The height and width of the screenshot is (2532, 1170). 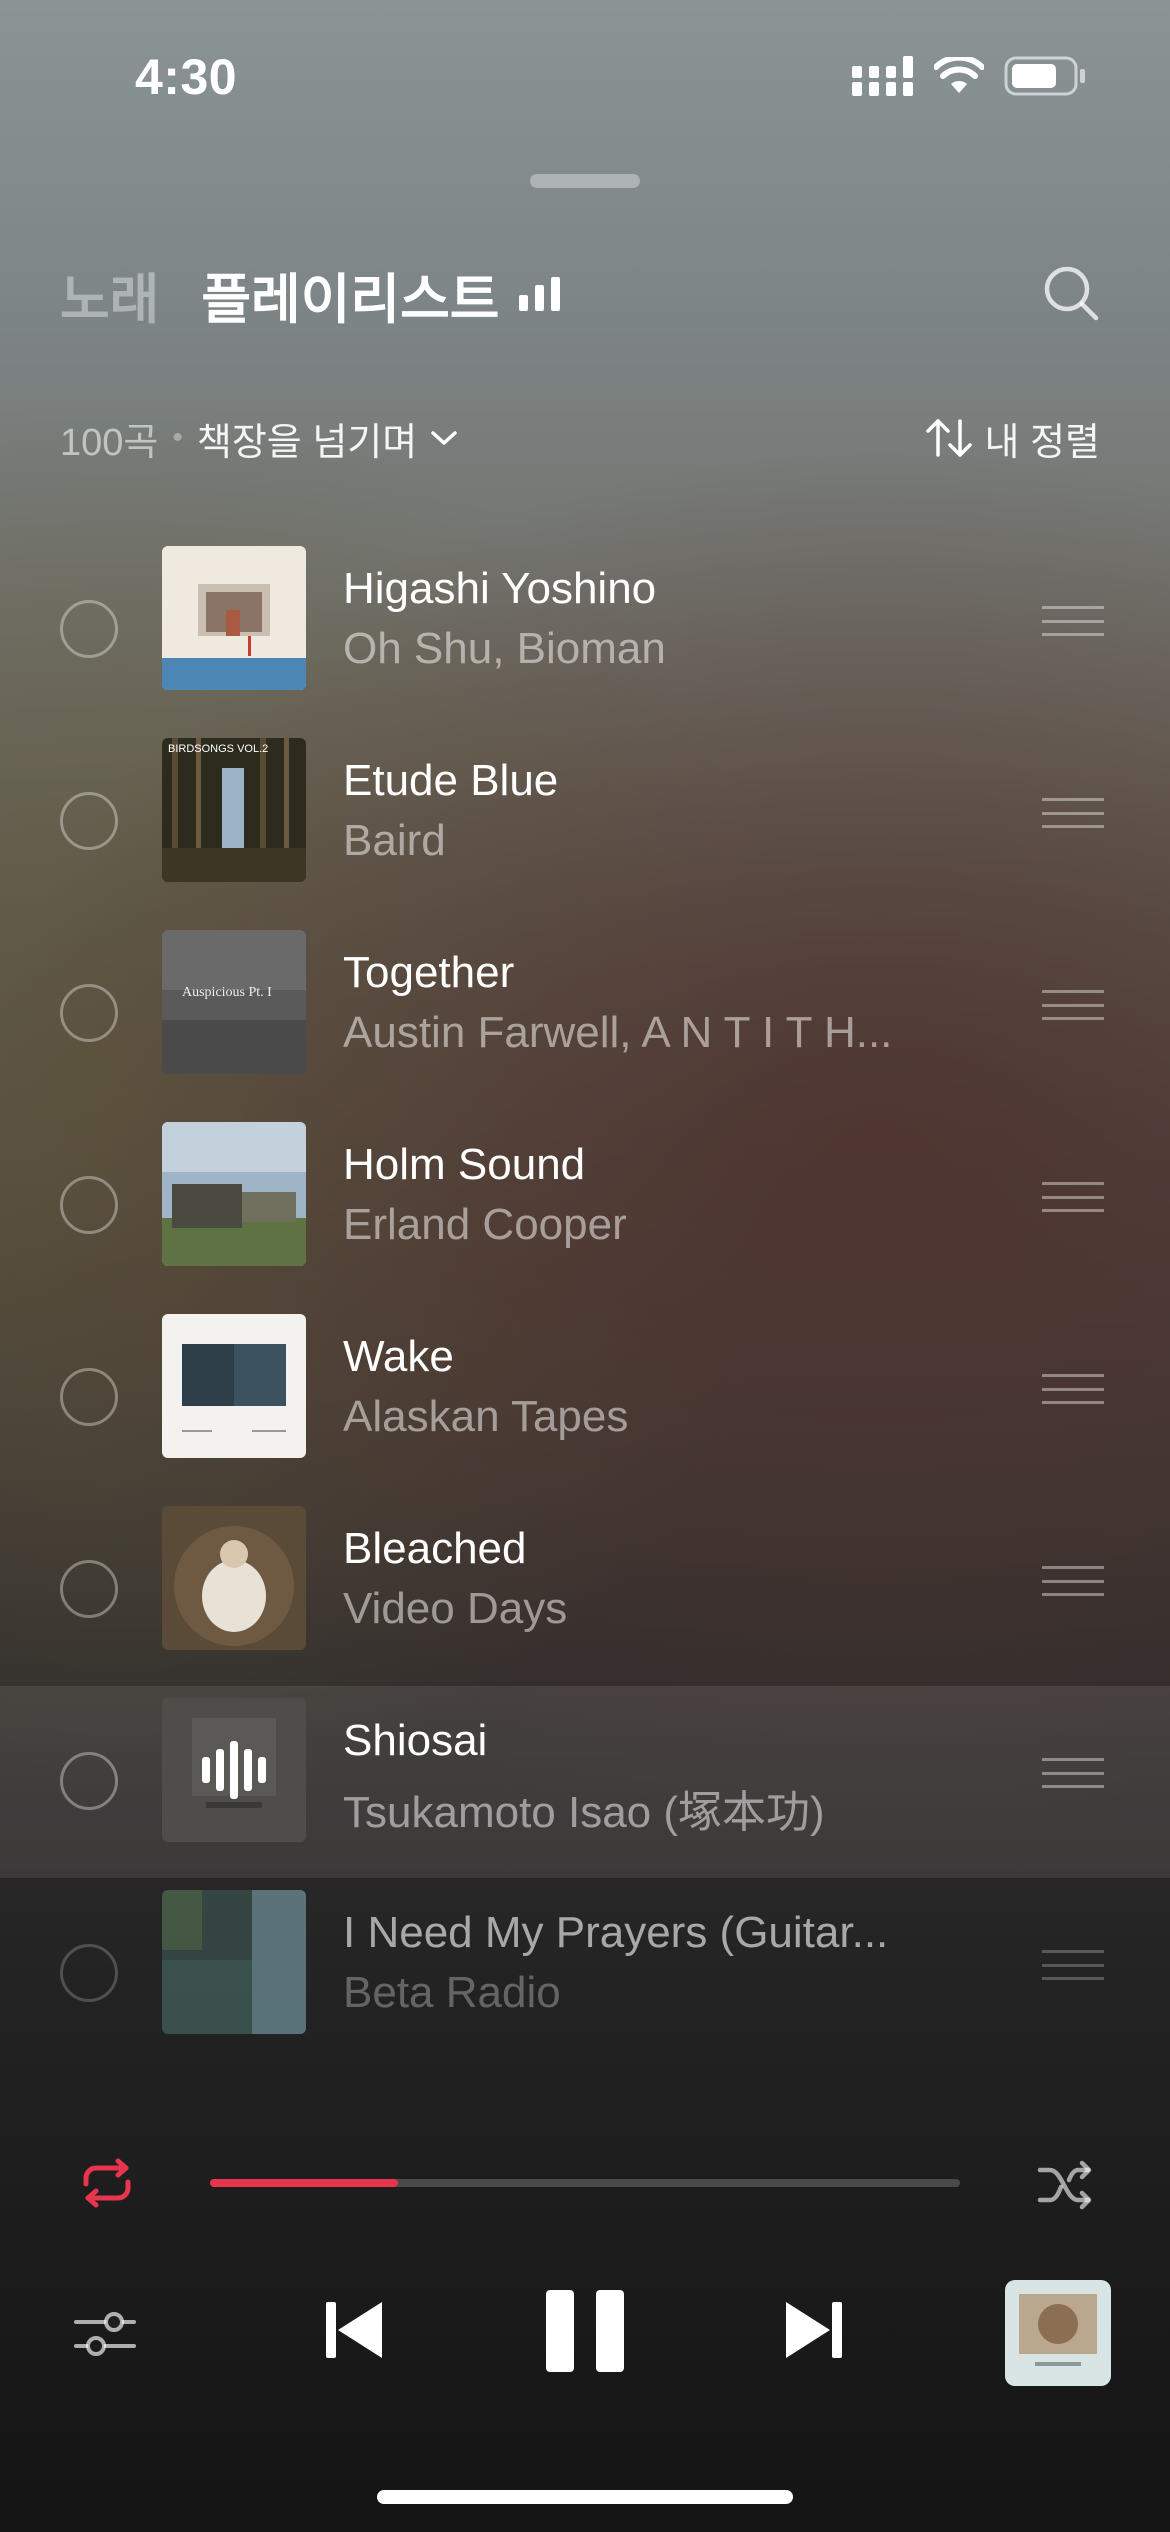 I want to click on track-row-now-playing: Shiosai Tsukamoto Isao (塚本功), so click(x=585, y=1782).